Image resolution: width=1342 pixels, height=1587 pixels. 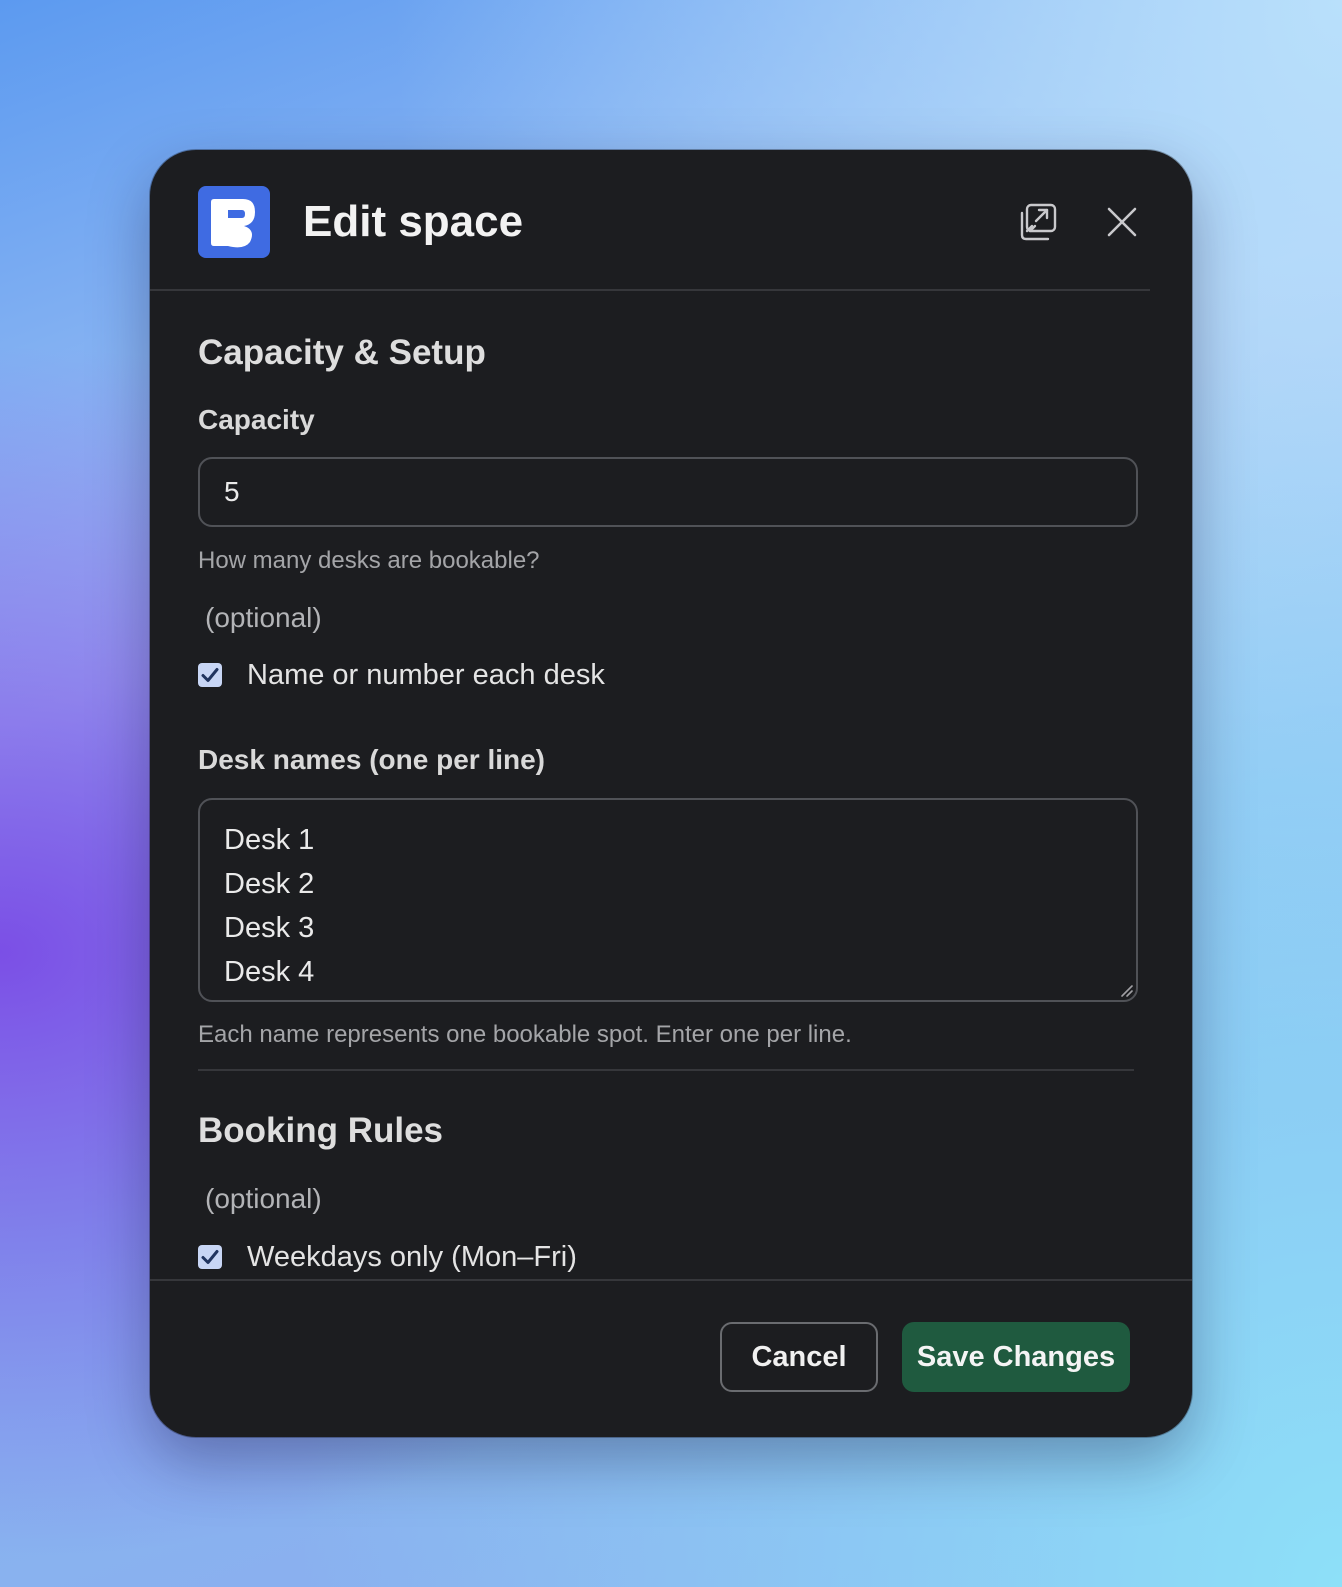 I want to click on name-desks-checkbox, so click(x=210, y=675).